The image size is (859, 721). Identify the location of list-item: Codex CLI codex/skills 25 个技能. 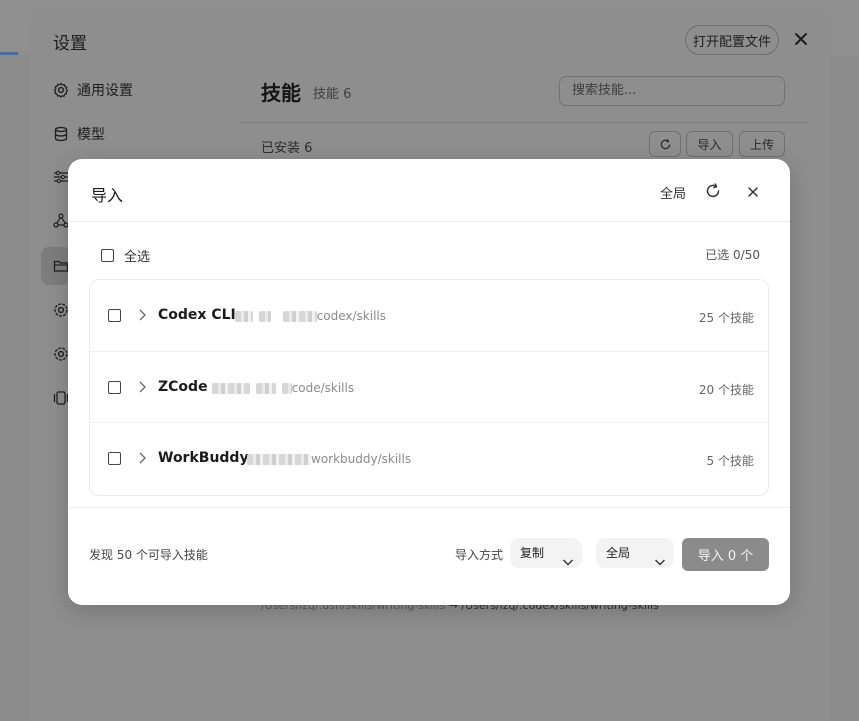
(429, 315).